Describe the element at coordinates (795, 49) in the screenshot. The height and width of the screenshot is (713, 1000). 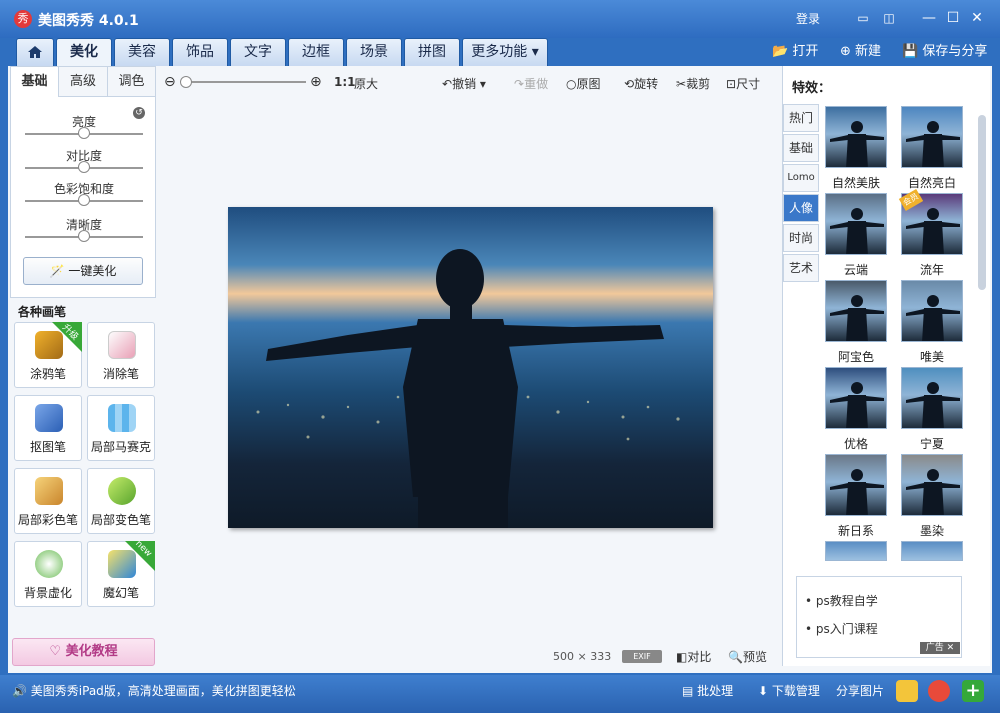
I see `open-button: 📂 打开` at that location.